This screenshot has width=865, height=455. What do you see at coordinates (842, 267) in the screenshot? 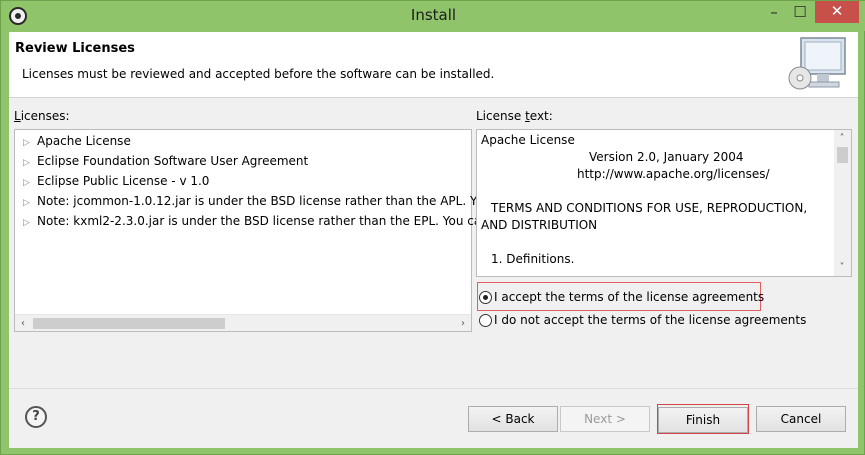
I see `scroll-down-icon: ˅` at bounding box center [842, 267].